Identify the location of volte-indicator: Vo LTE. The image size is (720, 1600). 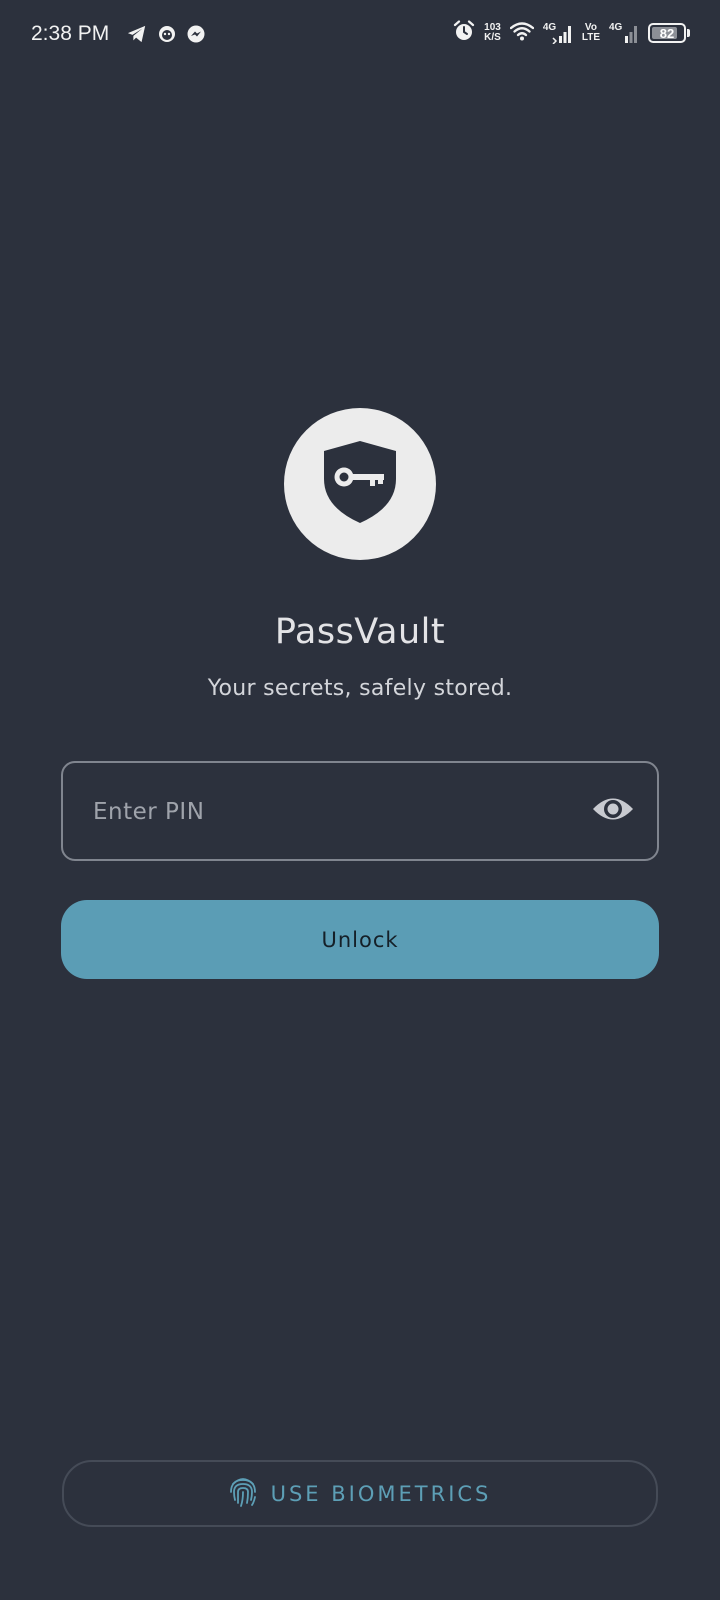
(591, 33).